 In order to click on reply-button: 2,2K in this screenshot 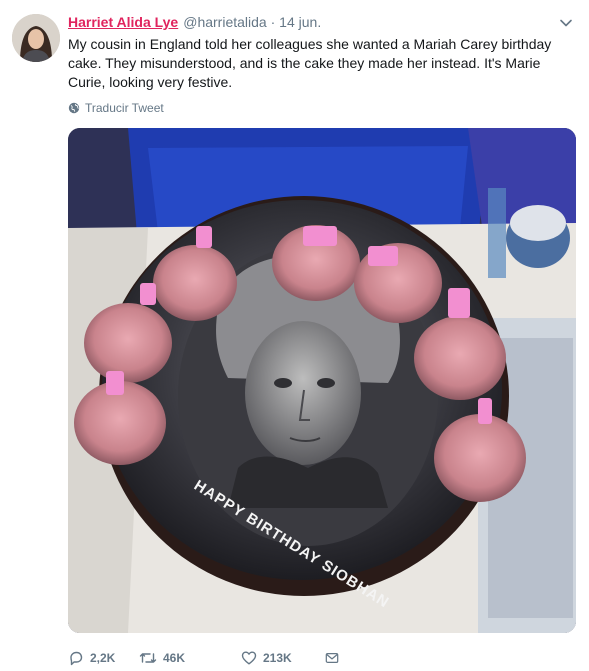, I will do `click(101, 658)`.